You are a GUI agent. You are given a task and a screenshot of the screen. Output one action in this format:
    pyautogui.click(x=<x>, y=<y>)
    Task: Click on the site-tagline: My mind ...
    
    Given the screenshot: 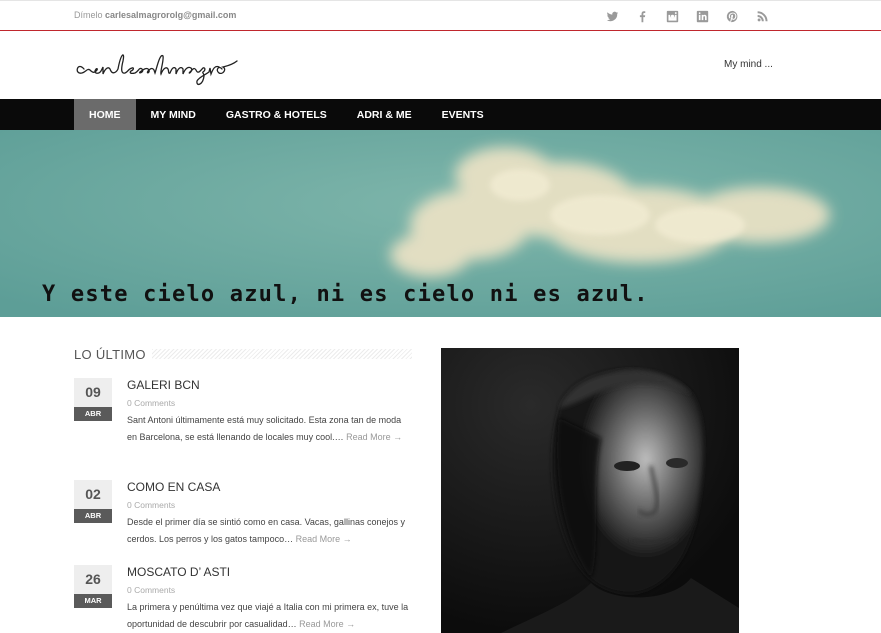 What is the action you would take?
    pyautogui.click(x=748, y=64)
    